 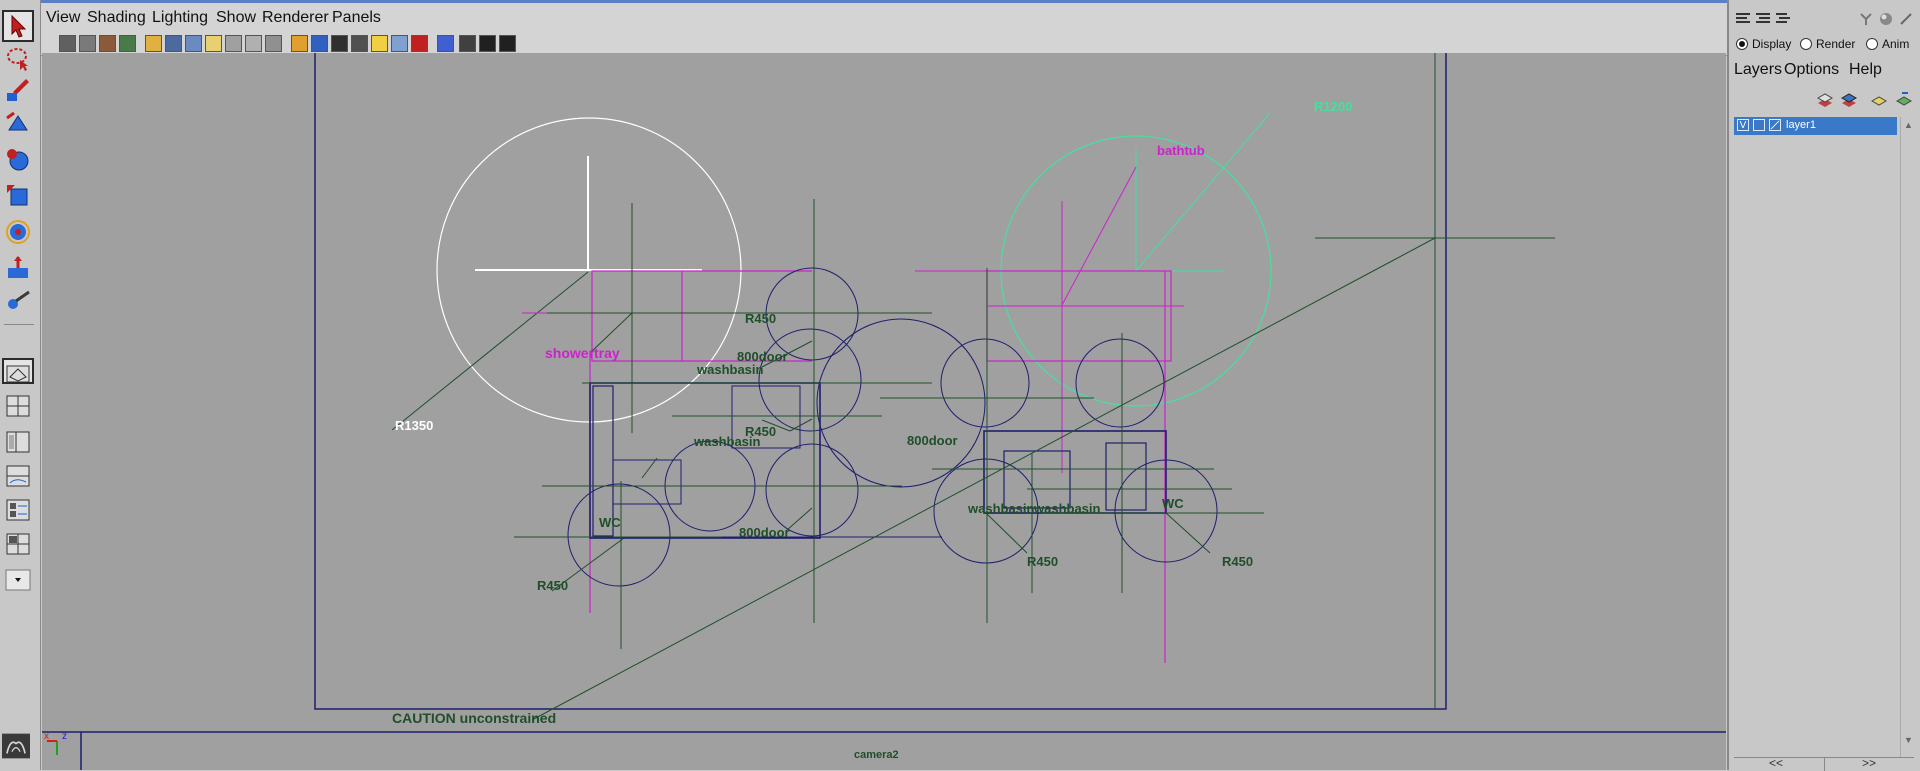 I want to click on label-r450-d: R450, so click(x=1042, y=561).